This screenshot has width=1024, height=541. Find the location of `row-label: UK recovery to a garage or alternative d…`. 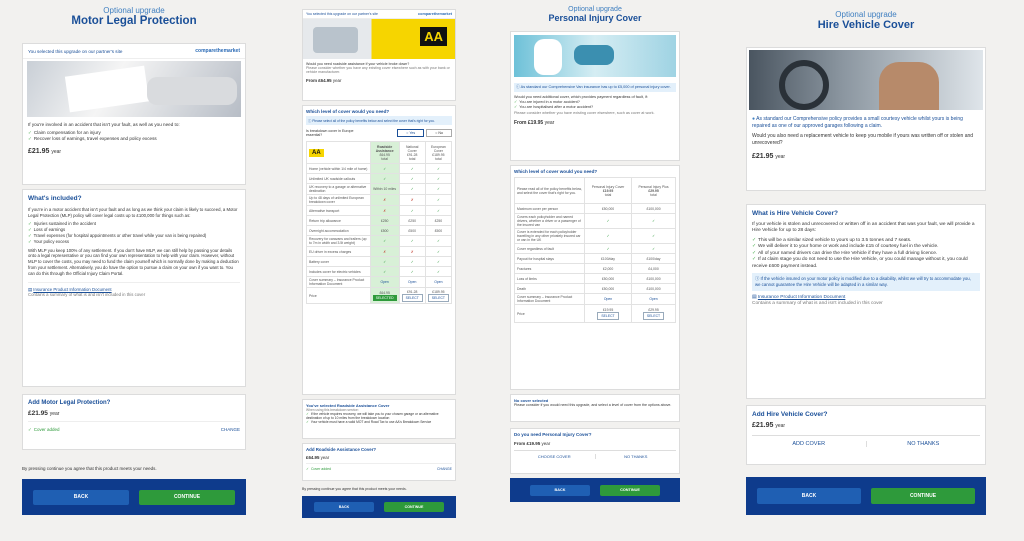

row-label: UK recovery to a garage or alternative d… is located at coordinates (338, 189).